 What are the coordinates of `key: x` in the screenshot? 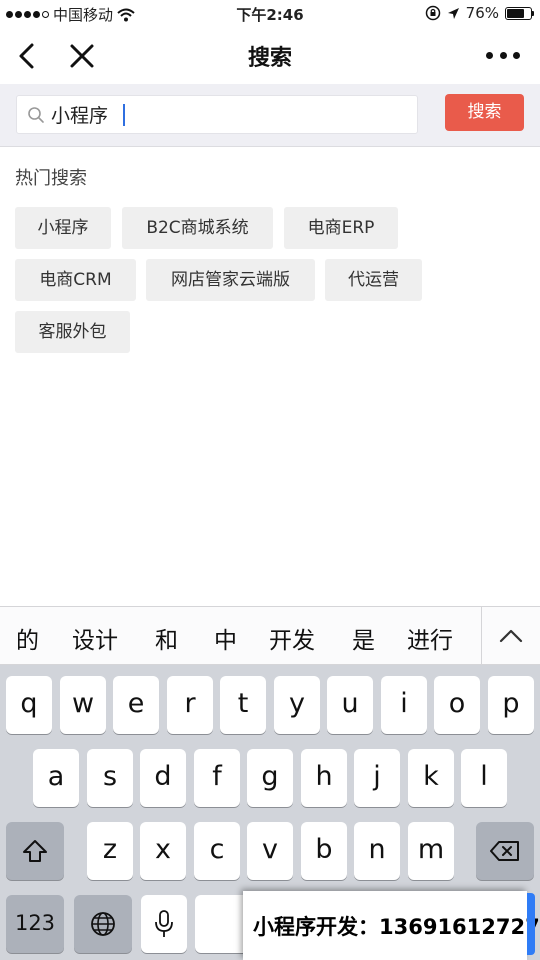 It's located at (163, 851).